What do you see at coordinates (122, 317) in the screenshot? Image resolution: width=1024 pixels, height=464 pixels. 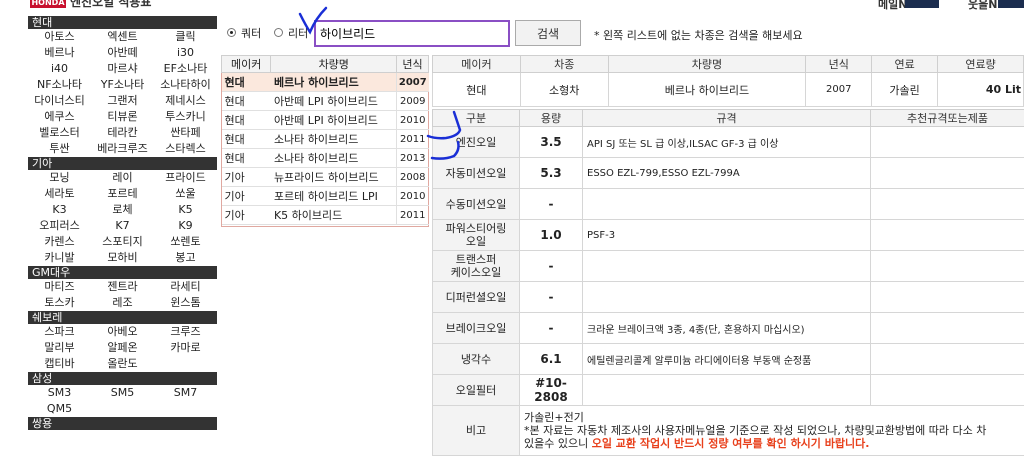 I see `brand-header: 쉐보레` at bounding box center [122, 317].